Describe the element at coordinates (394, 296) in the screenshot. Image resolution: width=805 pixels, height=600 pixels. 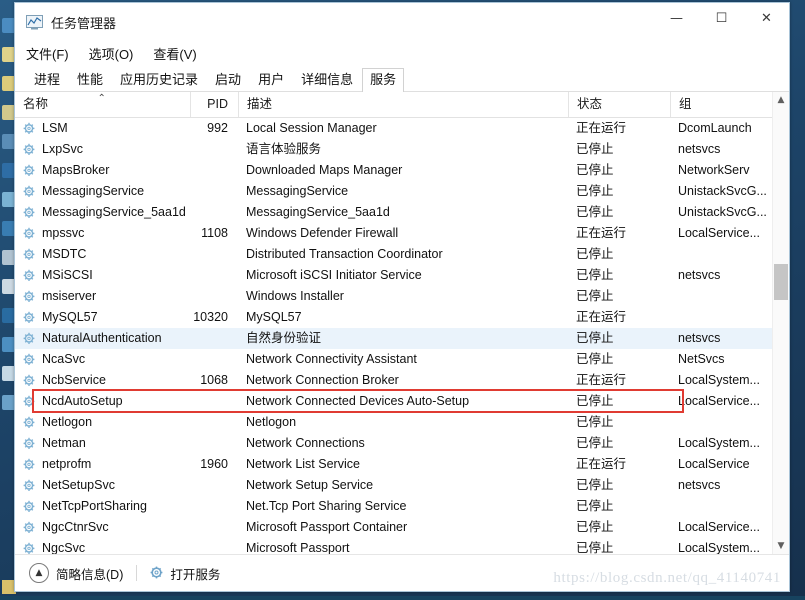
I see `table-row: msiserver Windows Installer 已停止` at that location.